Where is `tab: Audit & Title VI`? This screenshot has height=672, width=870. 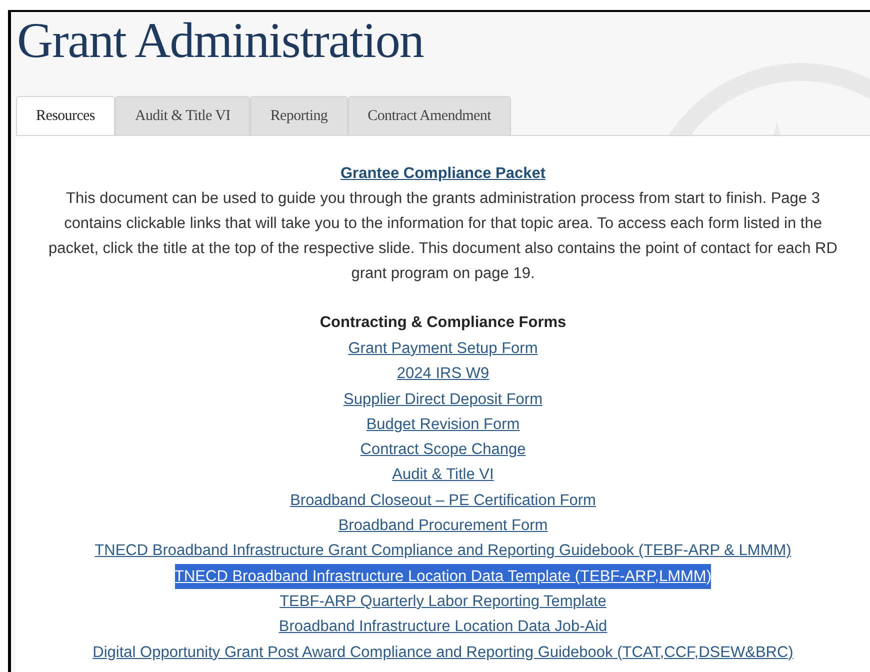 tab: Audit & Title VI is located at coordinates (182, 116).